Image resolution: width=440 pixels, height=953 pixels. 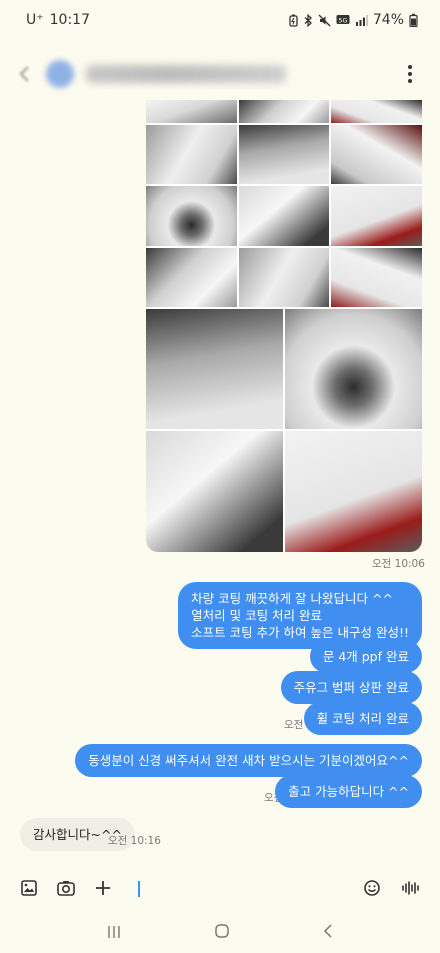 I want to click on emoji-icon, so click(x=372, y=888).